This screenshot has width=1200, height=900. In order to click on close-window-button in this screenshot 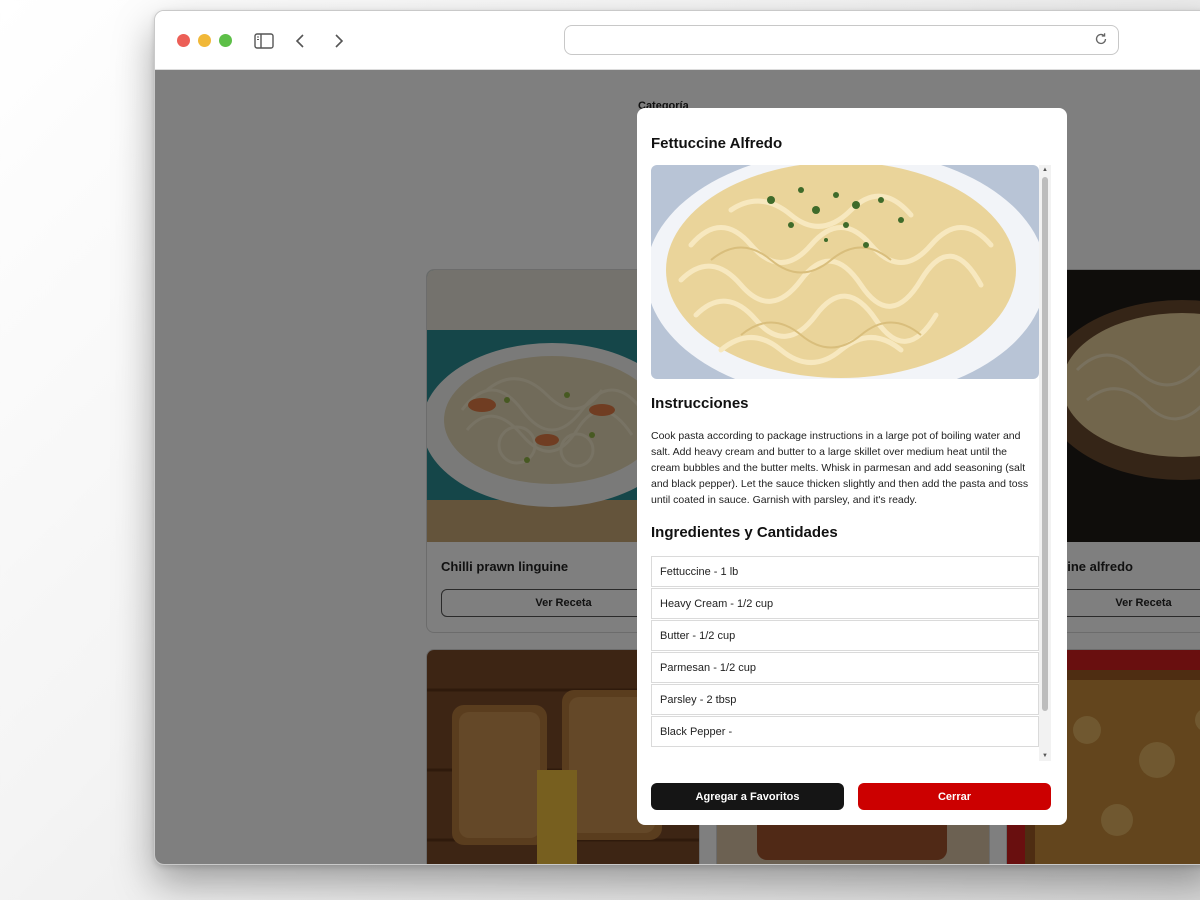, I will do `click(183, 40)`.